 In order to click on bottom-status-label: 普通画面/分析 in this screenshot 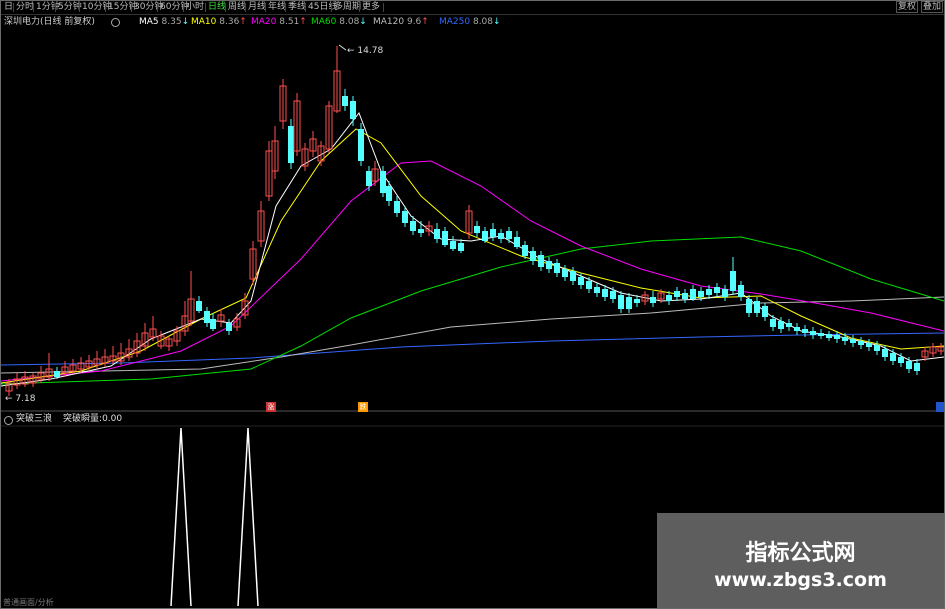, I will do `click(28, 602)`.